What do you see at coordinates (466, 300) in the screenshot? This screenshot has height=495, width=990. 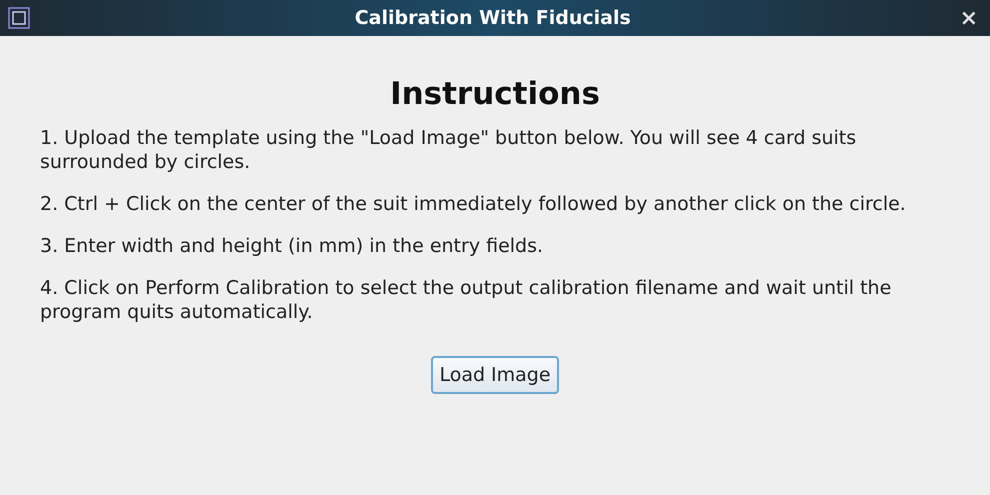 I see `instruction-text: 4. Click on Perform Calibration to select the output calibration filename and wait until the program quits automatically.` at bounding box center [466, 300].